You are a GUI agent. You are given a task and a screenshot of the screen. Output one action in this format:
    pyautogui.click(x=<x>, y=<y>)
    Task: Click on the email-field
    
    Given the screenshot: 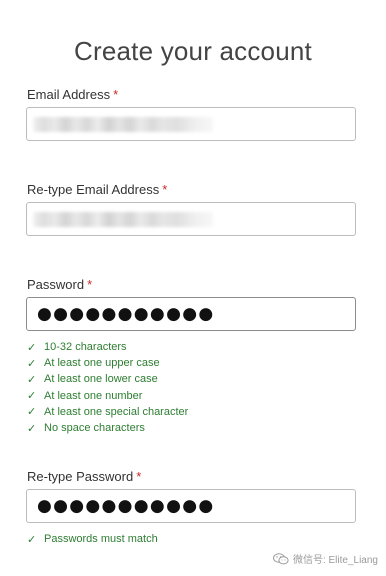 What is the action you would take?
    pyautogui.click(x=191, y=124)
    